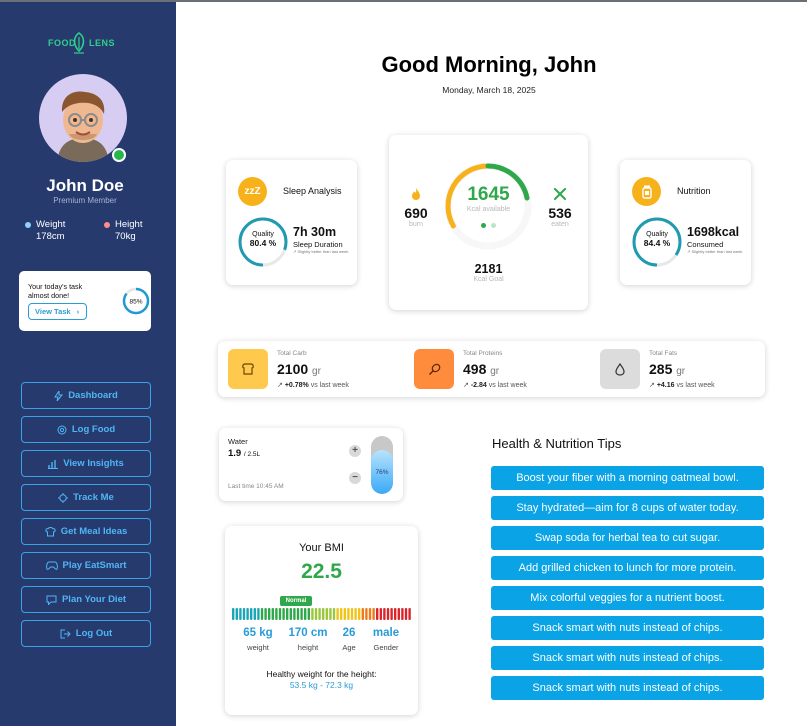 This screenshot has height=726, width=807. I want to click on sleep-quality: Quality 80.4 %, so click(263, 239).